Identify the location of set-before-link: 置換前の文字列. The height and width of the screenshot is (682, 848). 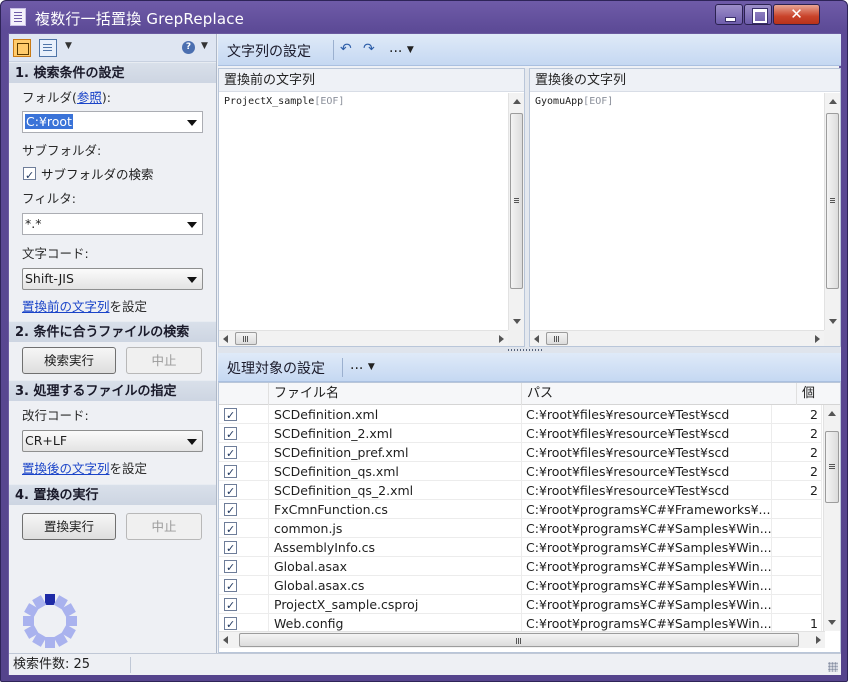
(66, 306).